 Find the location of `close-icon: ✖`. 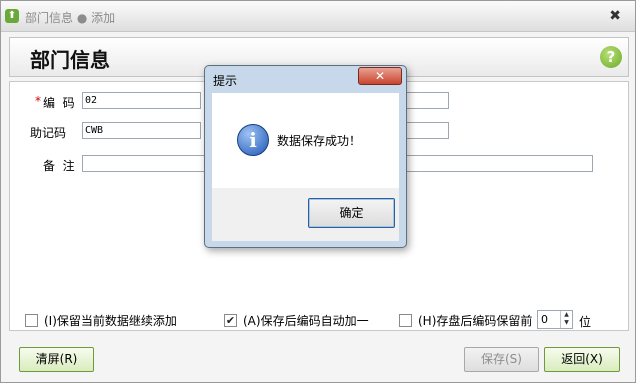

close-icon: ✖ is located at coordinates (615, 16).